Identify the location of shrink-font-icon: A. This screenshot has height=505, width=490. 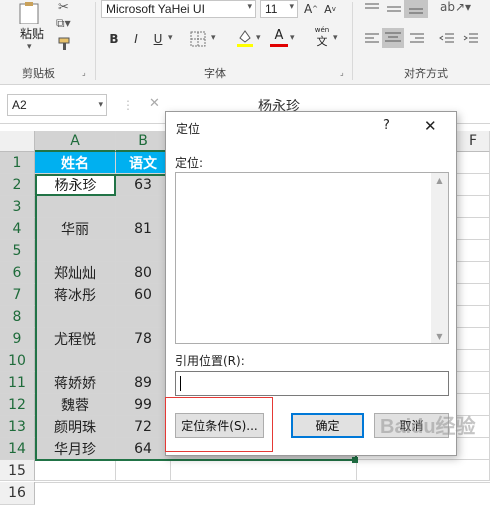
(328, 9).